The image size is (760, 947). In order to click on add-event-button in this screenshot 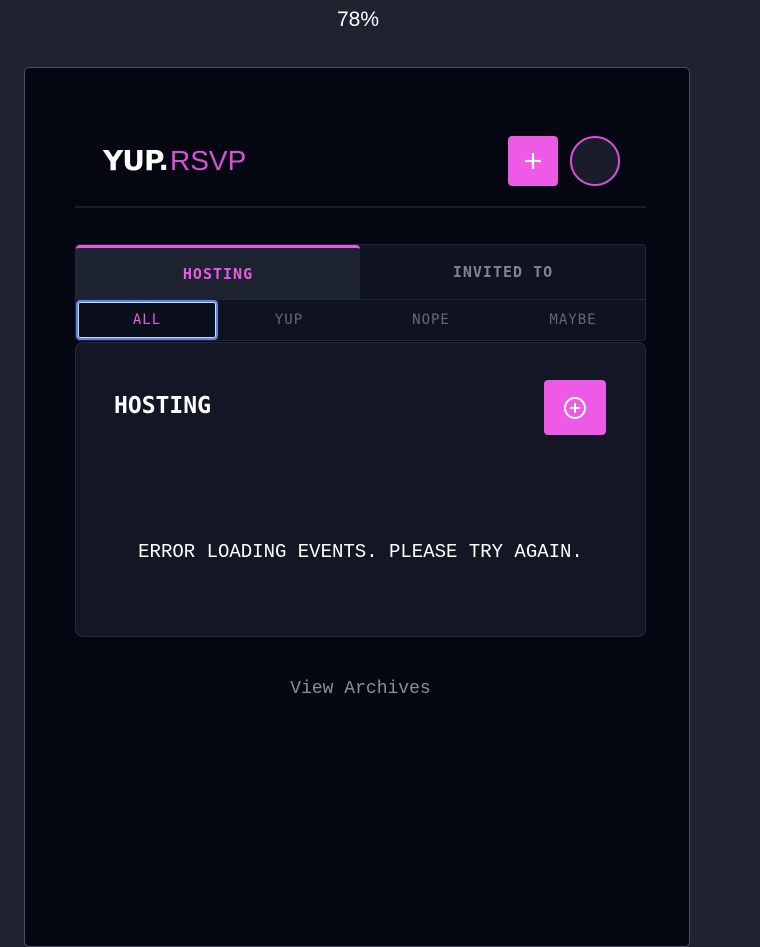, I will do `click(575, 407)`.